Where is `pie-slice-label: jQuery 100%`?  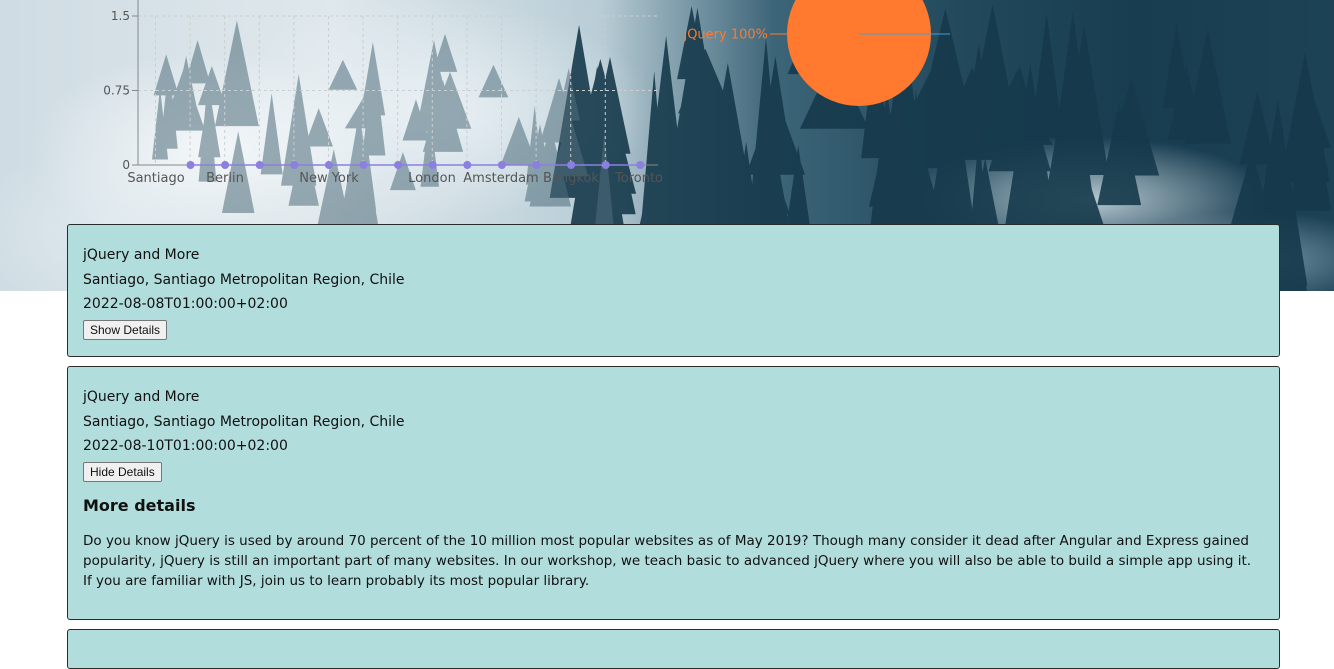
pie-slice-label: jQuery 100% is located at coordinates (725, 35).